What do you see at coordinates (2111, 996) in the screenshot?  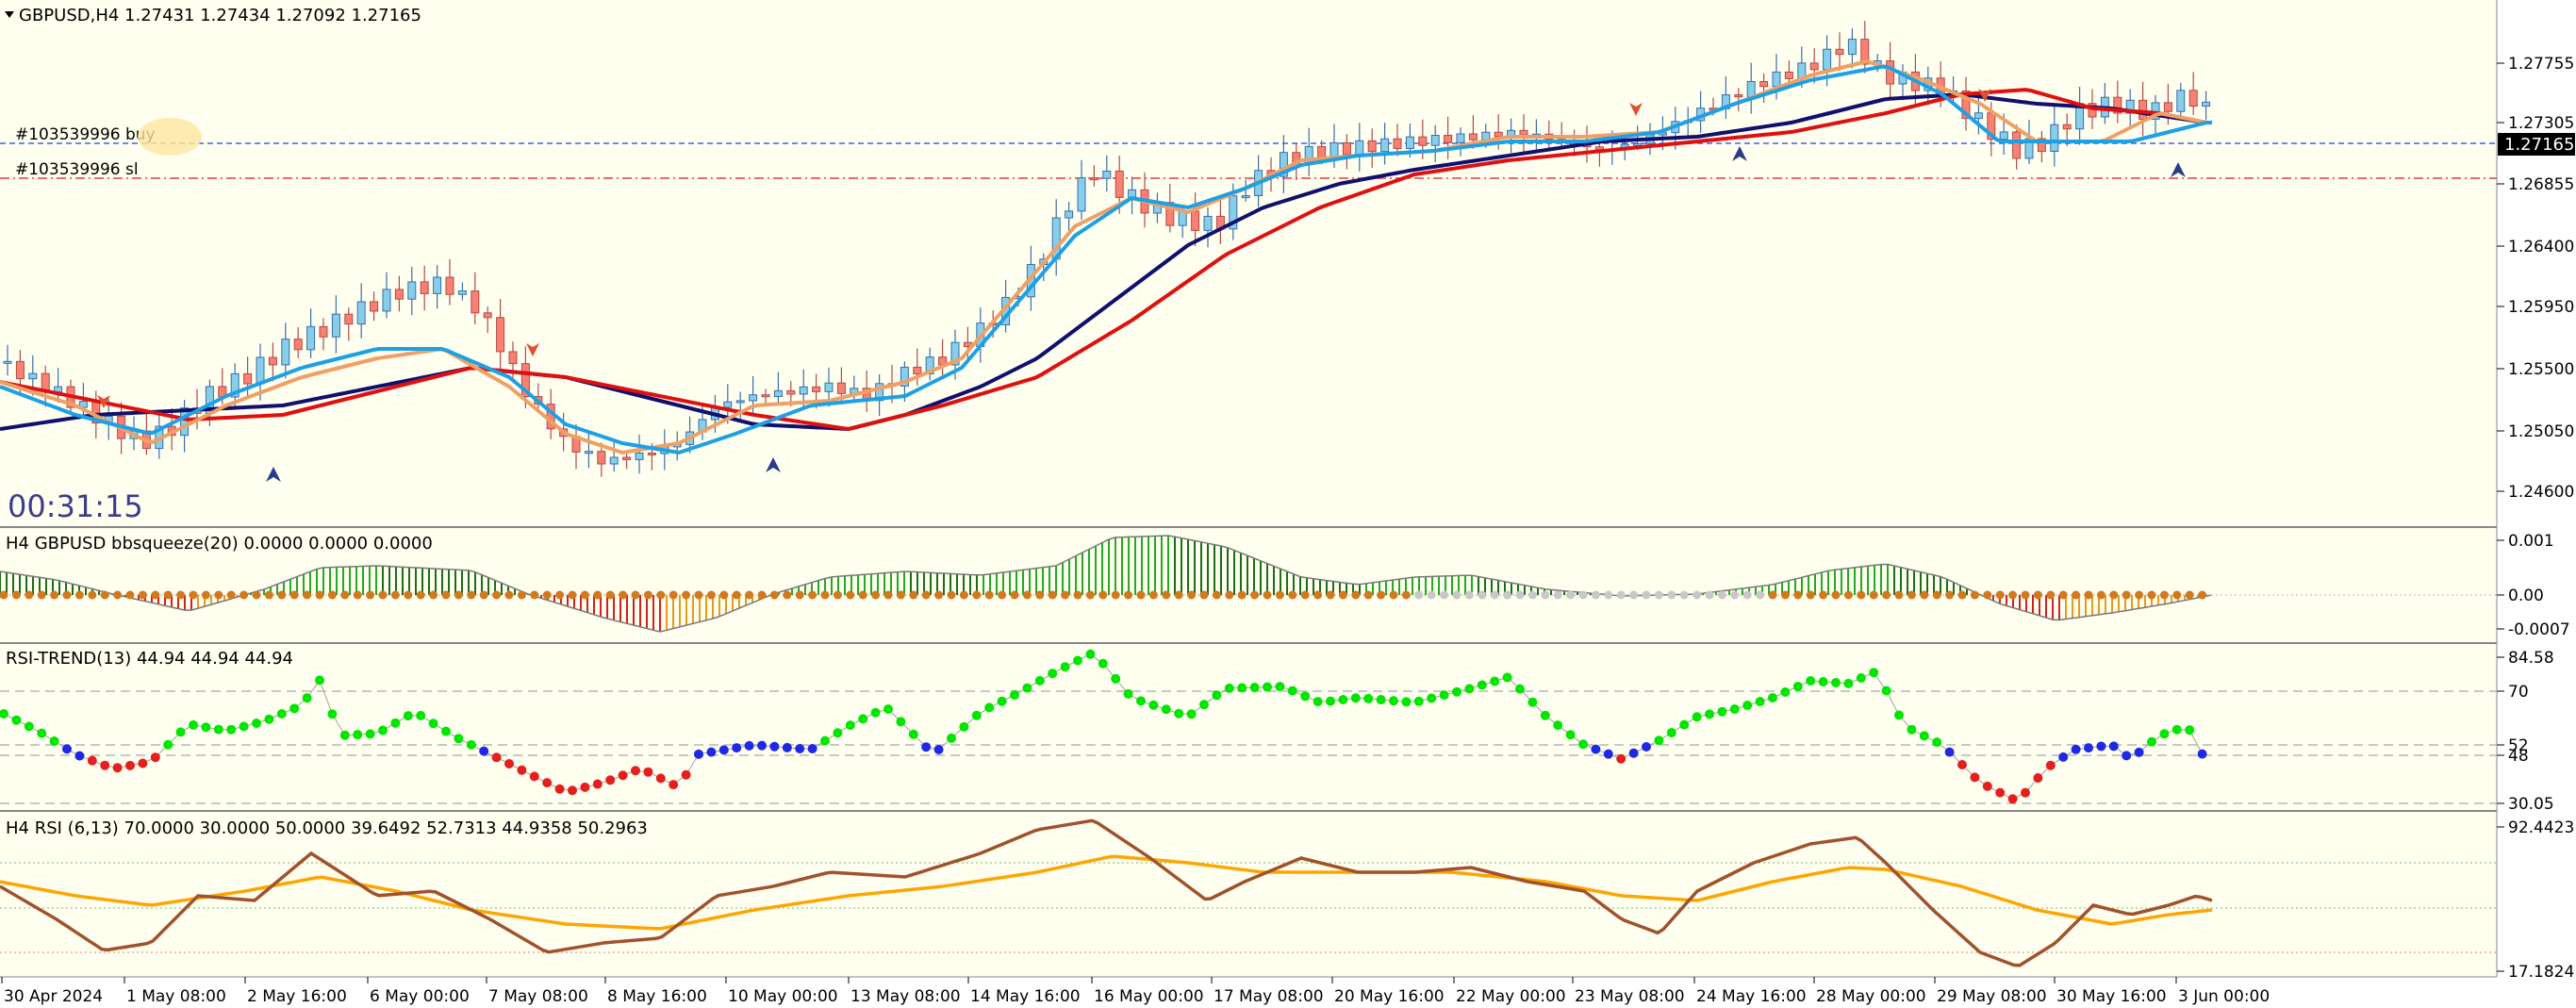 I see `time-tick-label: 30 May 16:00` at bounding box center [2111, 996].